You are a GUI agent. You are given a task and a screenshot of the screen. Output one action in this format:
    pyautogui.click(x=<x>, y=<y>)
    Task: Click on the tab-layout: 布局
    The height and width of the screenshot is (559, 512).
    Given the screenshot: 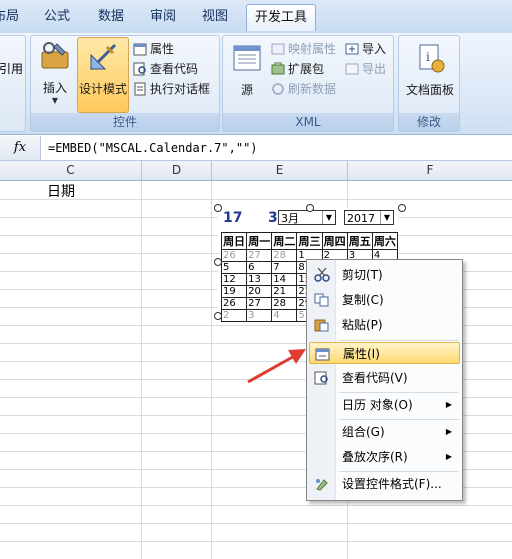 What is the action you would take?
    pyautogui.click(x=10, y=17)
    